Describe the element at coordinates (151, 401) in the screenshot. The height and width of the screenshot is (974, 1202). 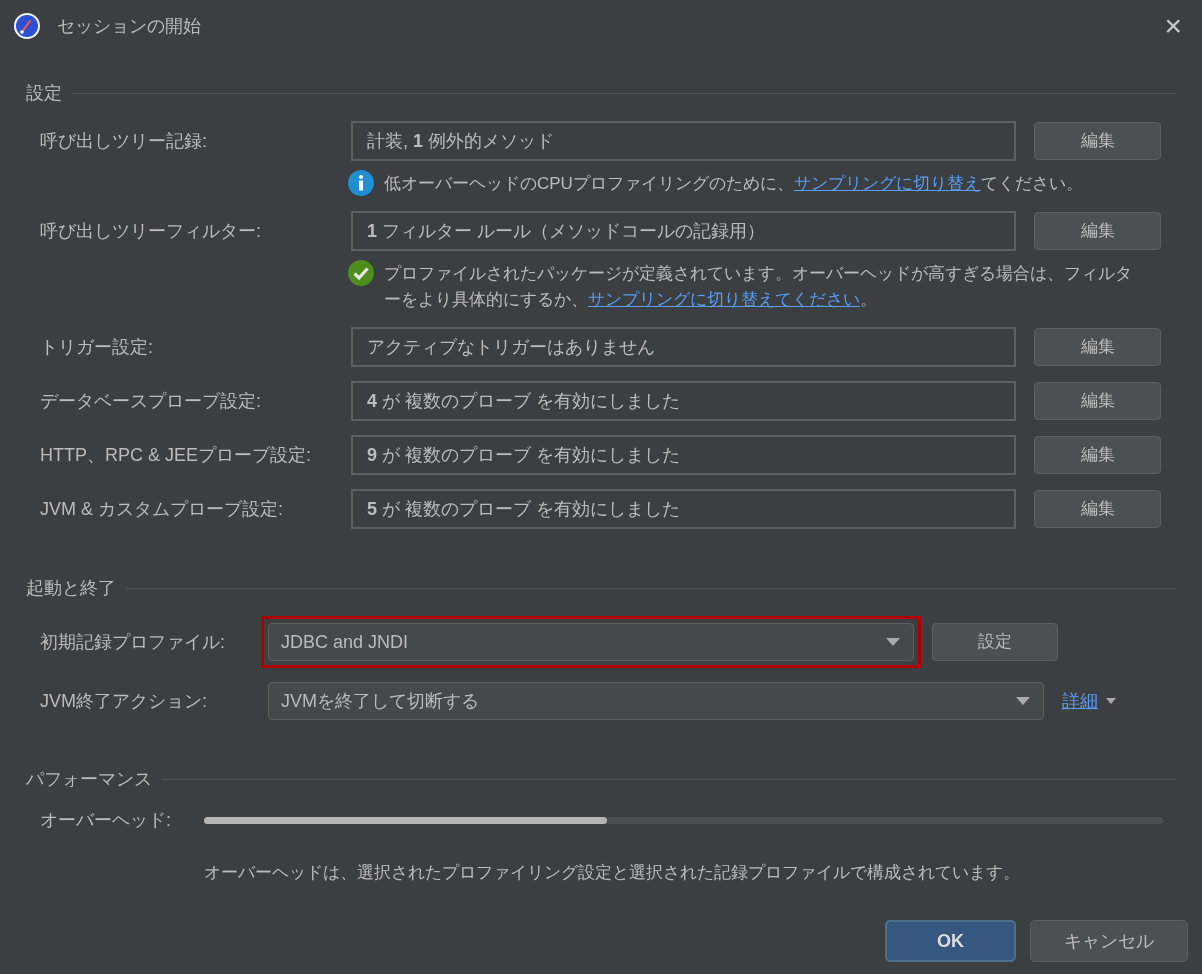
I see `field-label: データベースプローブ設定:` at that location.